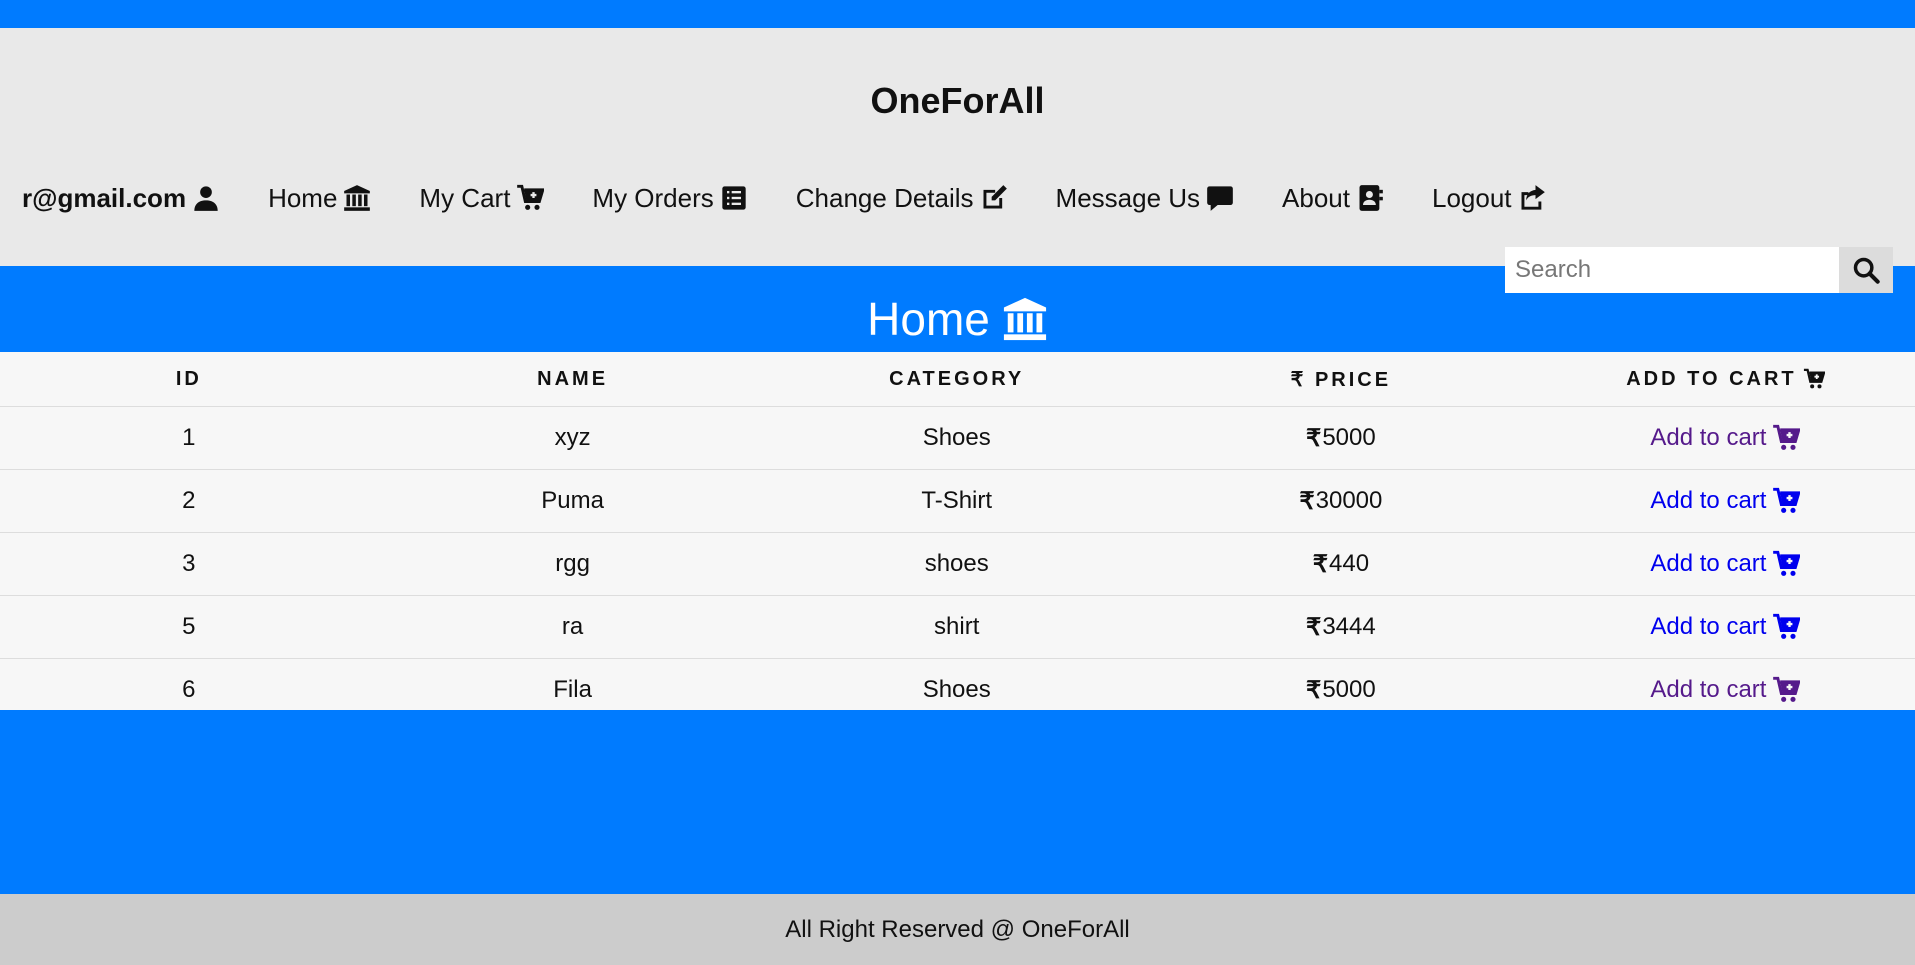 This screenshot has height=965, width=1915. Describe the element at coordinates (957, 100) in the screenshot. I see `brand-title: OneForAll` at that location.